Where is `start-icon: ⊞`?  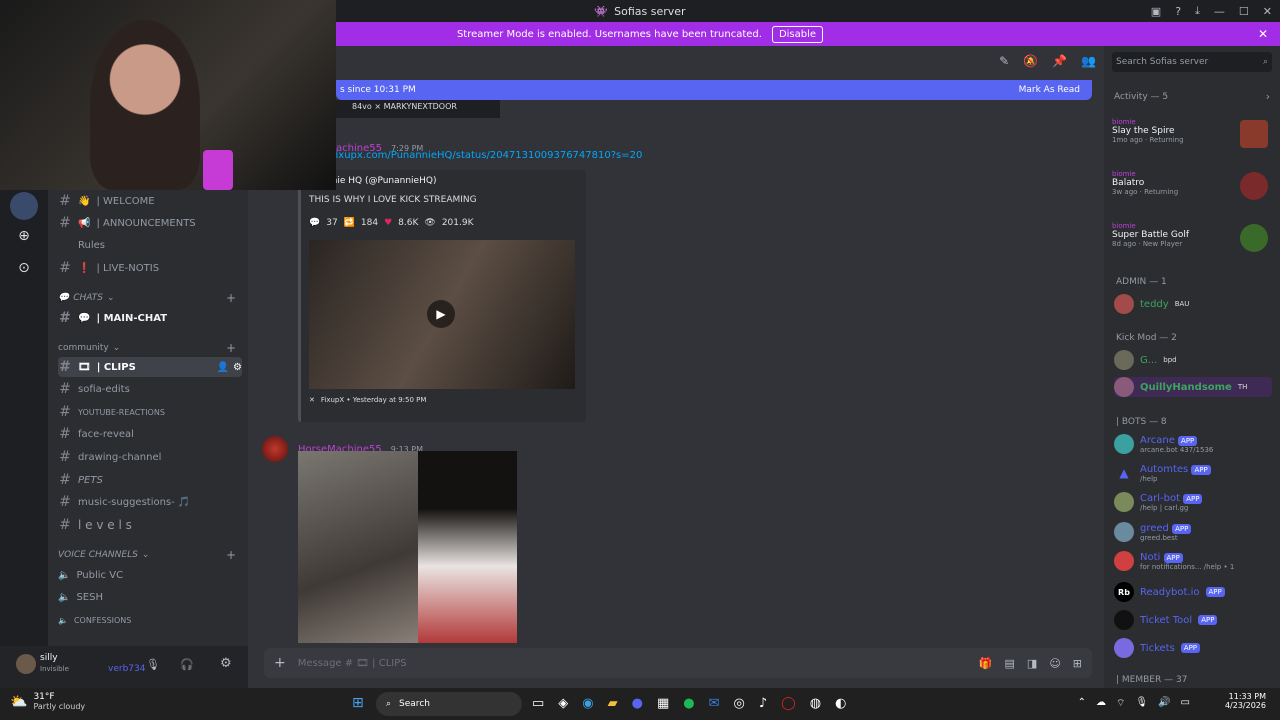
start-icon: ⊞ is located at coordinates (358, 703).